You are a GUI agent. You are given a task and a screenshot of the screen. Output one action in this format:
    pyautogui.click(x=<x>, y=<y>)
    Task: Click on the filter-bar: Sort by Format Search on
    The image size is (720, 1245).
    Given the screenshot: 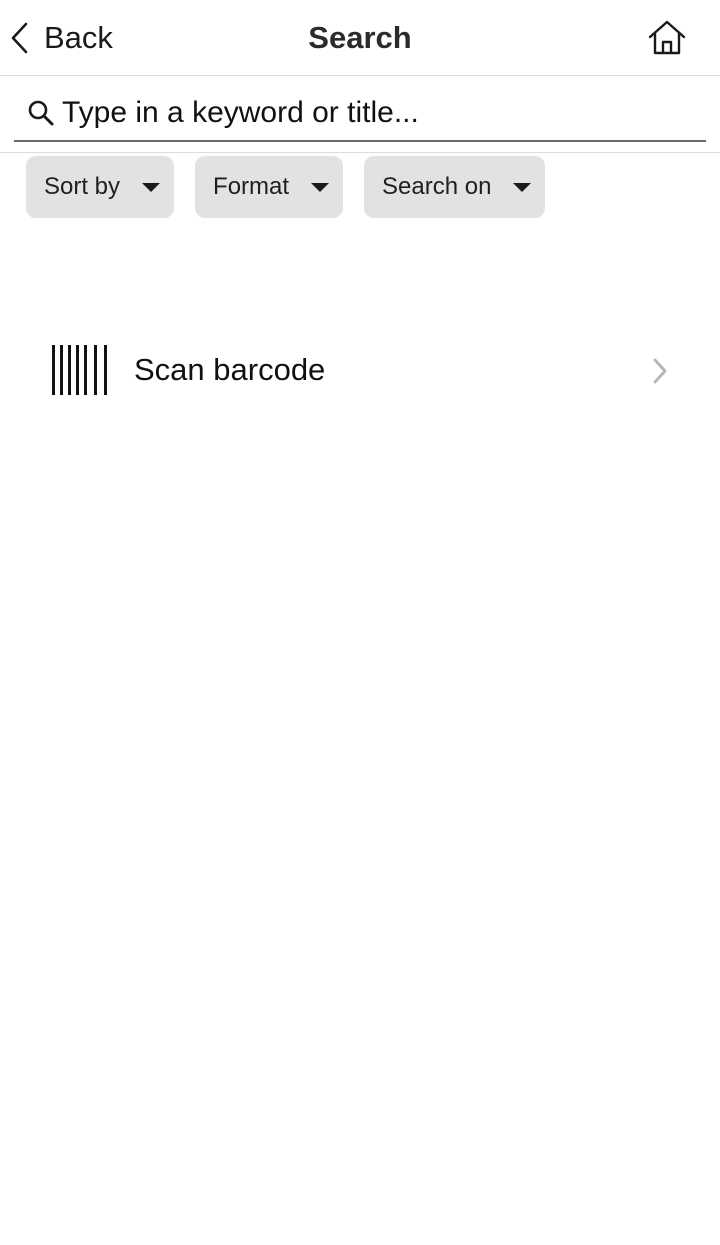 What is the action you would take?
    pyautogui.click(x=286, y=187)
    